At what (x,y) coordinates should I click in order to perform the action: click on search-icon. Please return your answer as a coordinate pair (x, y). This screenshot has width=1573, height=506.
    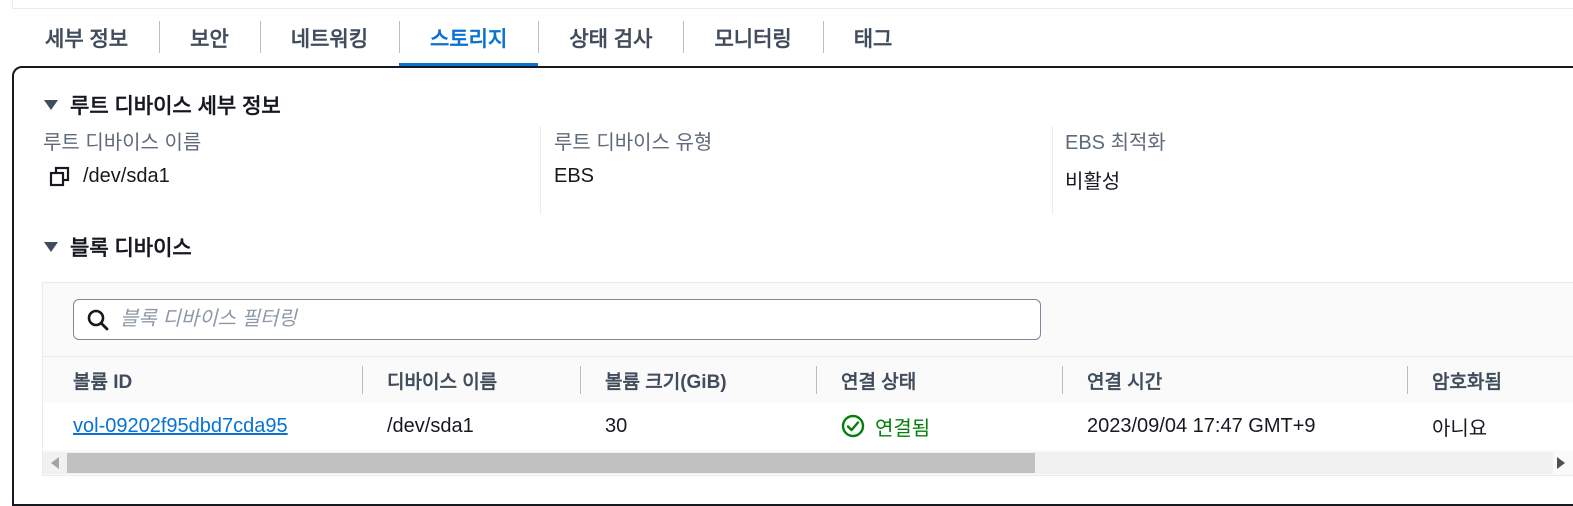
    Looking at the image, I should click on (98, 320).